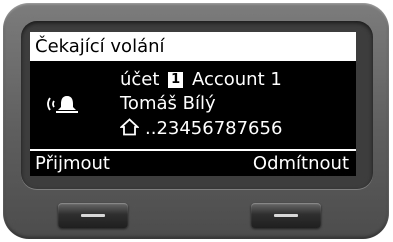 The image size is (393, 242). What do you see at coordinates (129, 127) in the screenshot?
I see `home-icon` at bounding box center [129, 127].